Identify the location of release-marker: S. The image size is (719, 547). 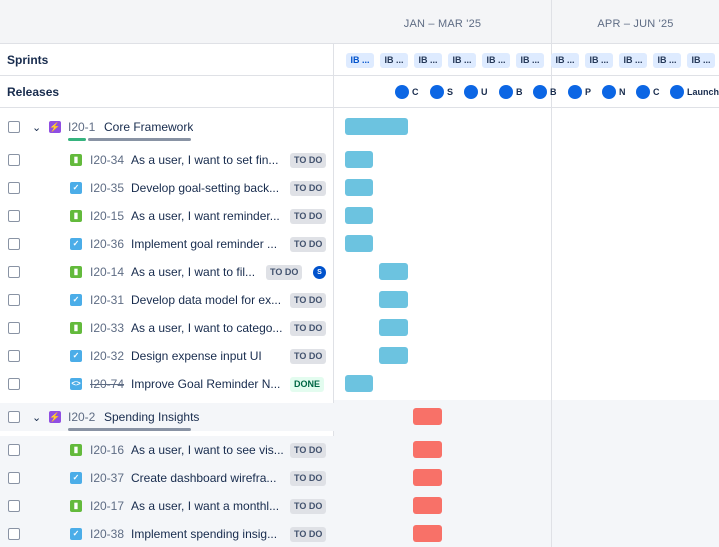
(441, 92).